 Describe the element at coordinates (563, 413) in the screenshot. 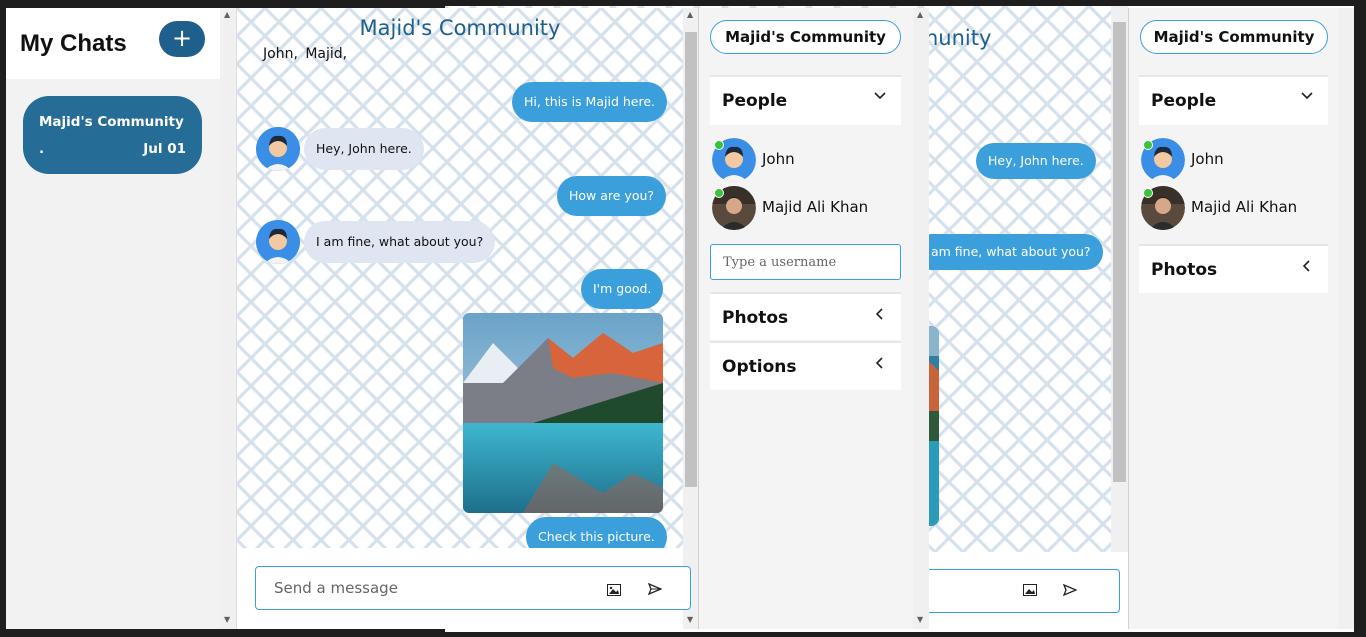

I see `message-photo` at that location.